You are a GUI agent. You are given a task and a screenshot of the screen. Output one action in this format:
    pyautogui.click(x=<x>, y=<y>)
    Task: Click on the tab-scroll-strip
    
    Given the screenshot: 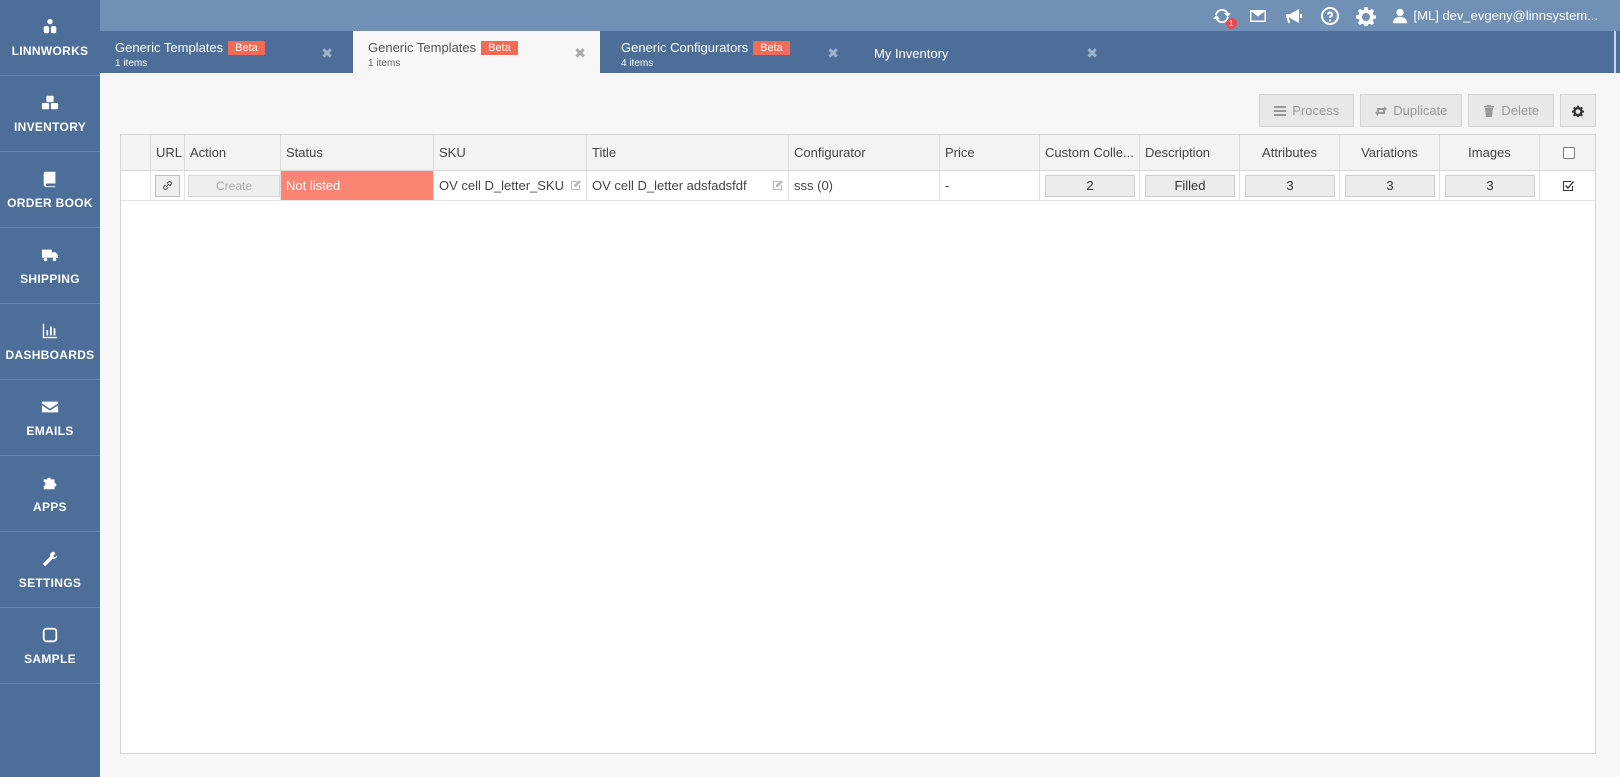 What is the action you would take?
    pyautogui.click(x=1615, y=52)
    